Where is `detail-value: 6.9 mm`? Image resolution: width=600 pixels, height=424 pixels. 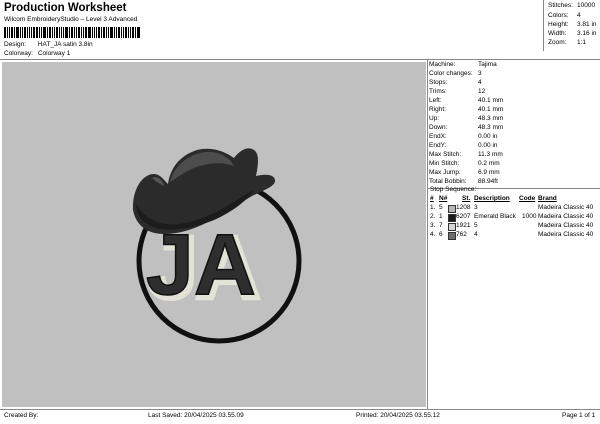 detail-value: 6.9 mm is located at coordinates (489, 172).